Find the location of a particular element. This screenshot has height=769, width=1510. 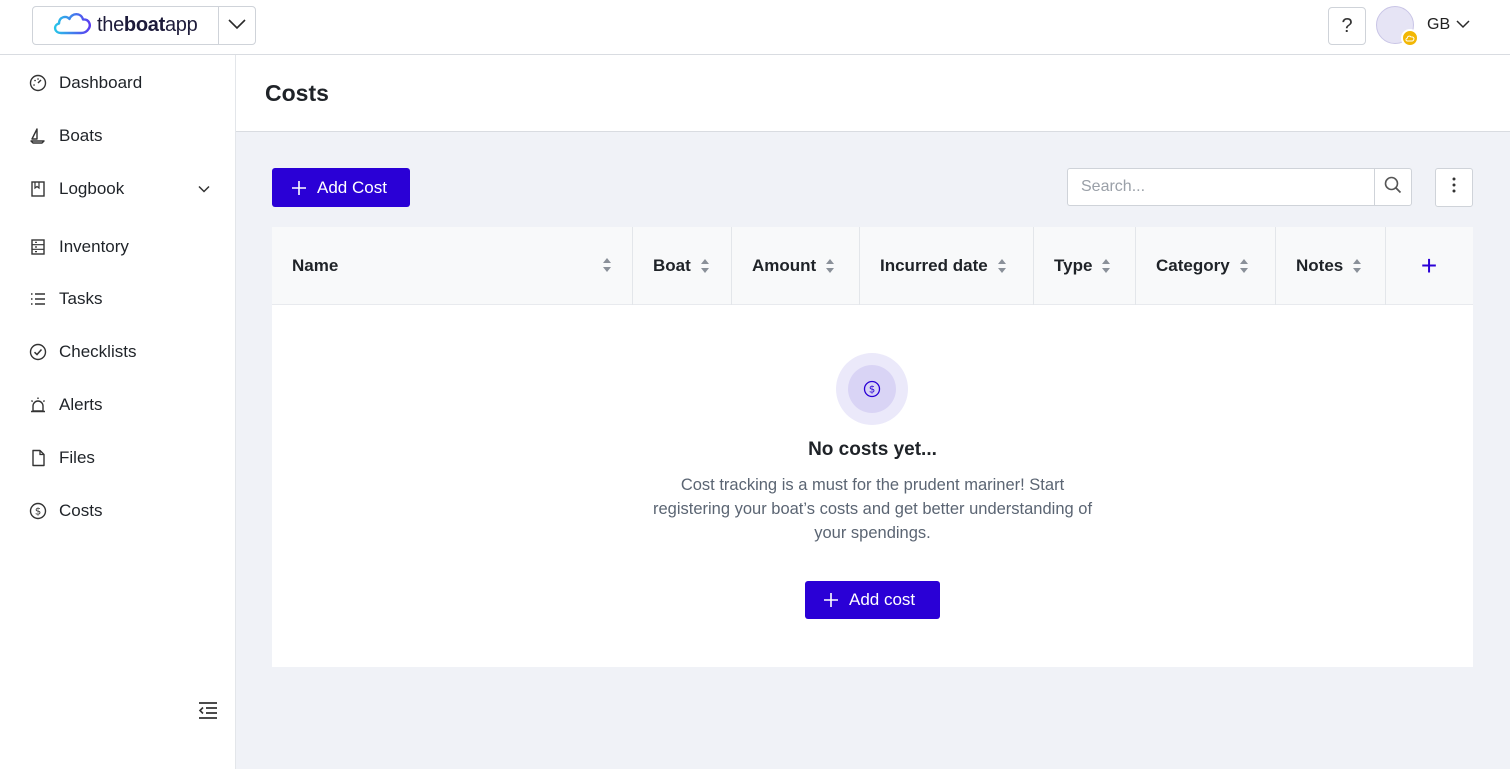

collapse-menu-icon is located at coordinates (208, 713).